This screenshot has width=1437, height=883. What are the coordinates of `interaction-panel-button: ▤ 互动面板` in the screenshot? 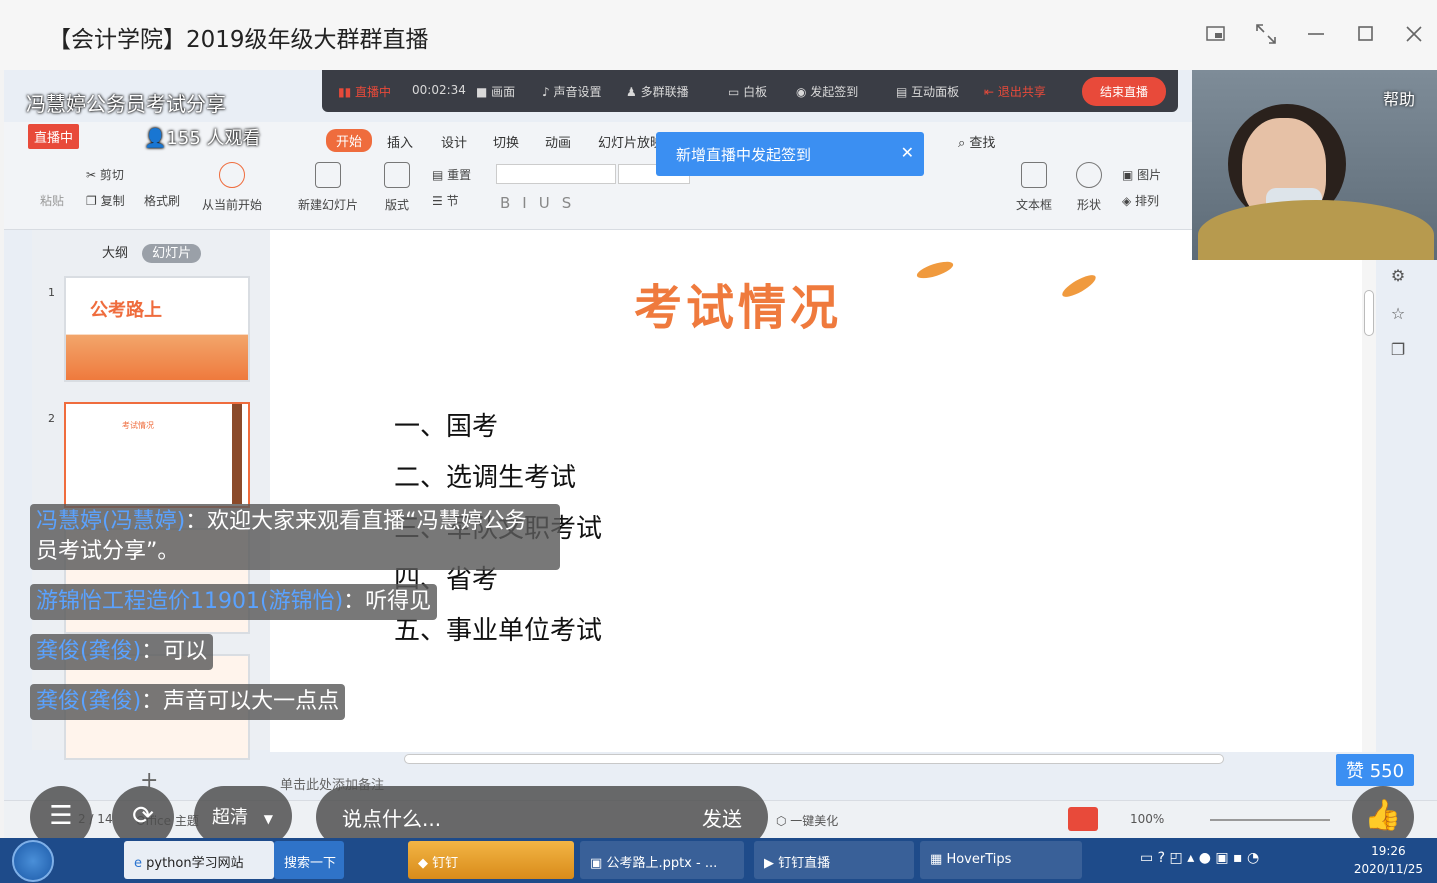 It's located at (927, 91).